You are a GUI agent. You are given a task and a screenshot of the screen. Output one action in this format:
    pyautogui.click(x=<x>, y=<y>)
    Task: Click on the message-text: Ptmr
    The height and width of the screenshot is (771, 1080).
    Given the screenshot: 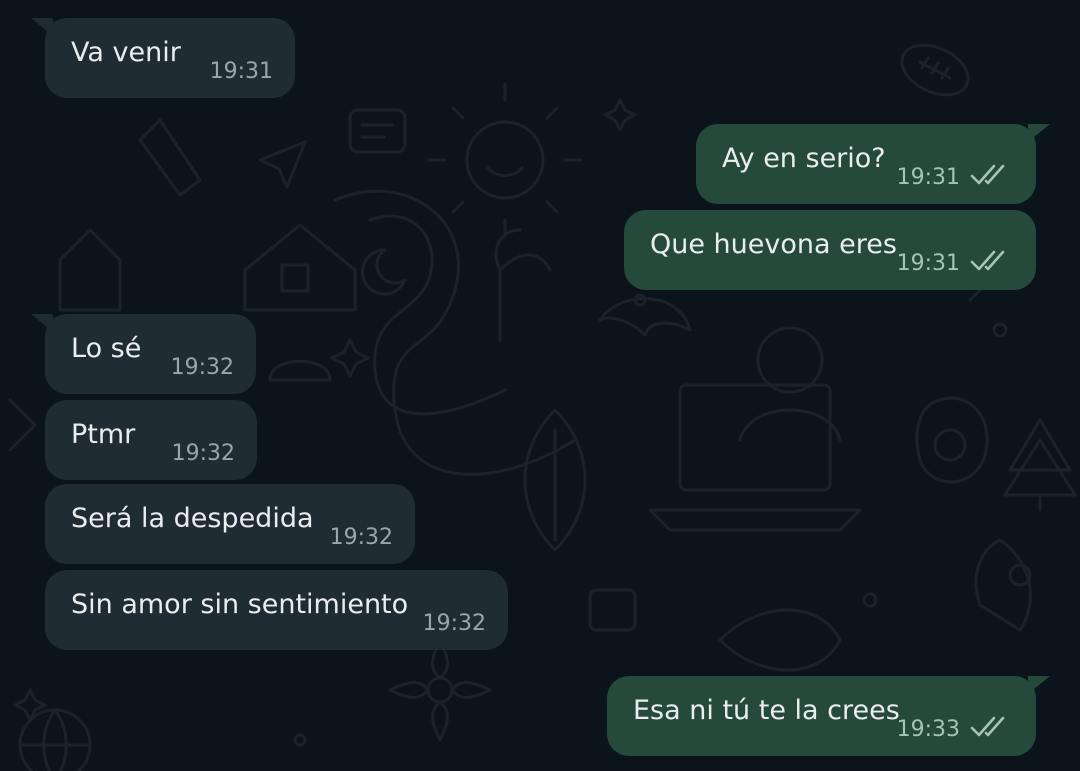 What is the action you would take?
    pyautogui.click(x=103, y=434)
    